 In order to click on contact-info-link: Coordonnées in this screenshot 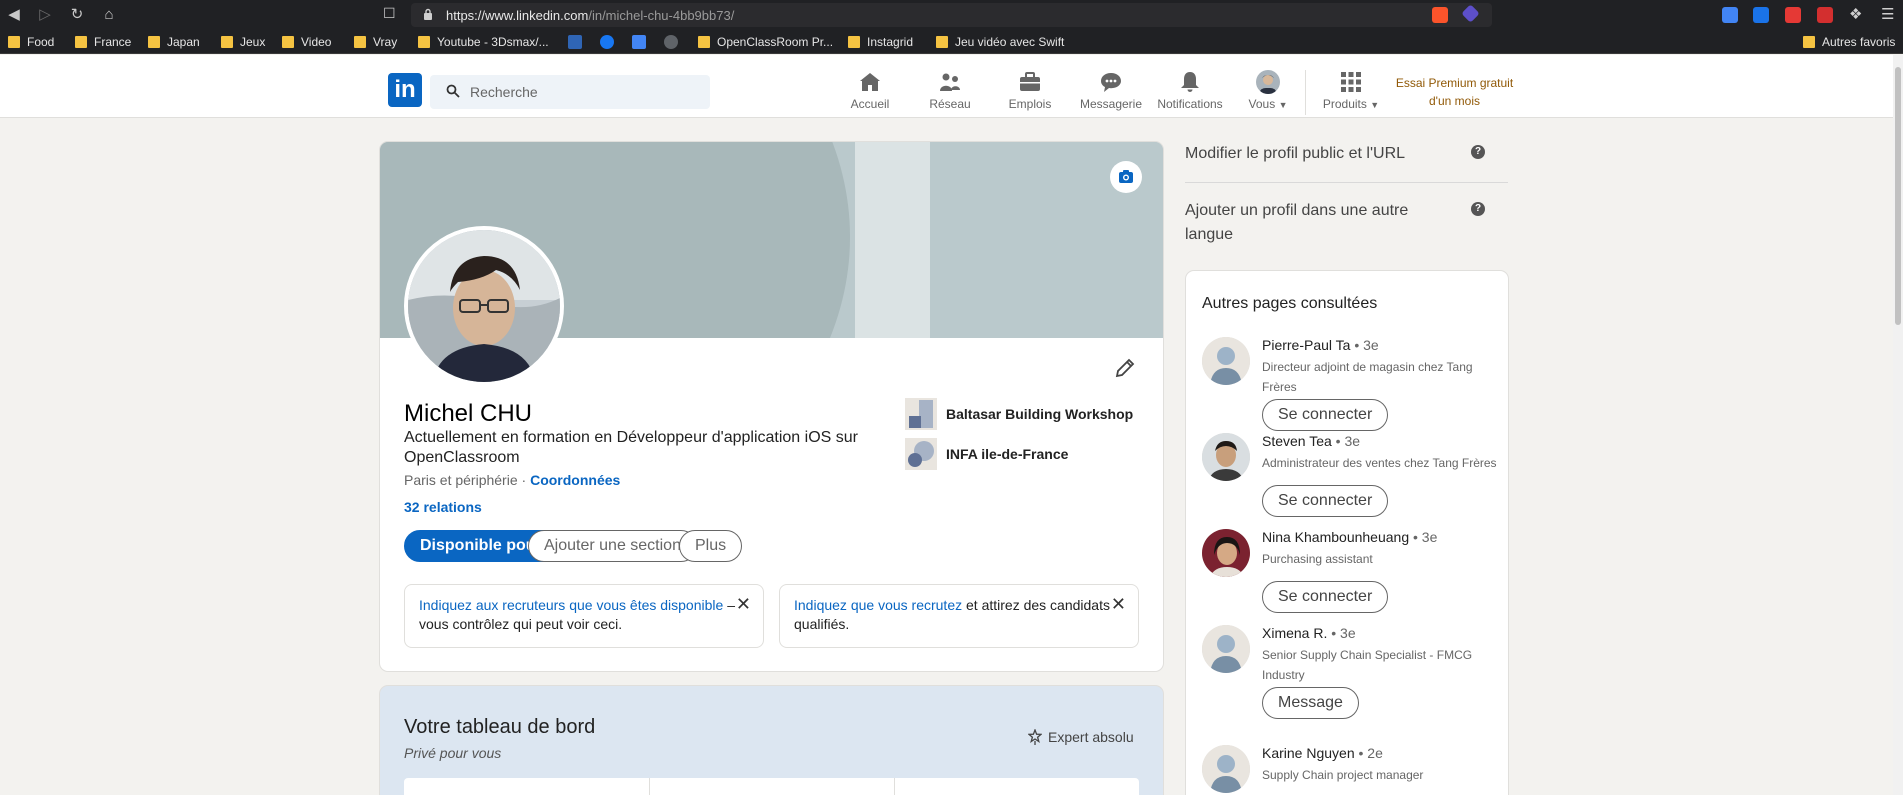, I will do `click(575, 480)`.